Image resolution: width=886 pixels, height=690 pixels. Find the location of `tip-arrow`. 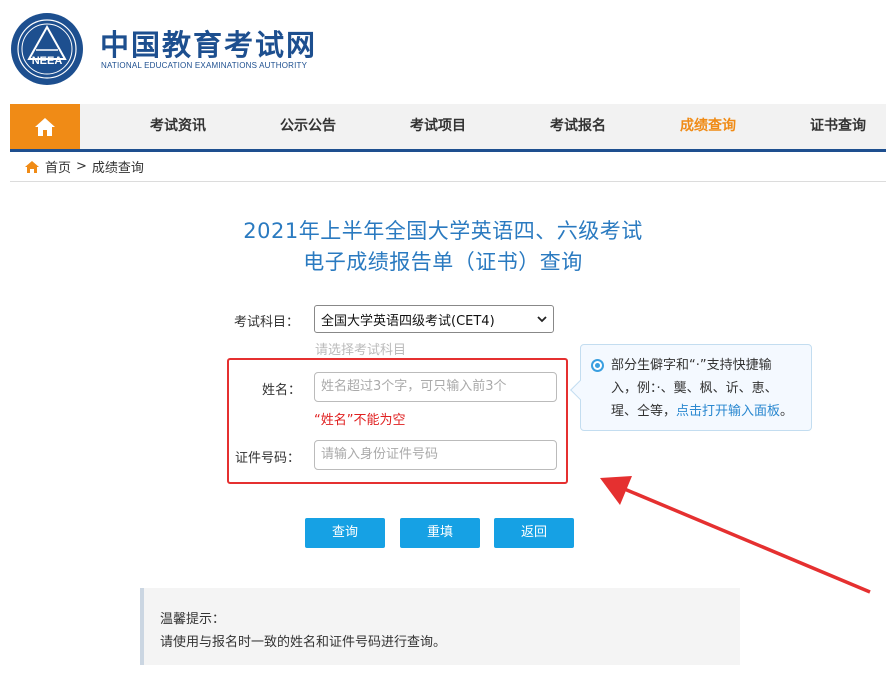

tip-arrow is located at coordinates (580, 390).